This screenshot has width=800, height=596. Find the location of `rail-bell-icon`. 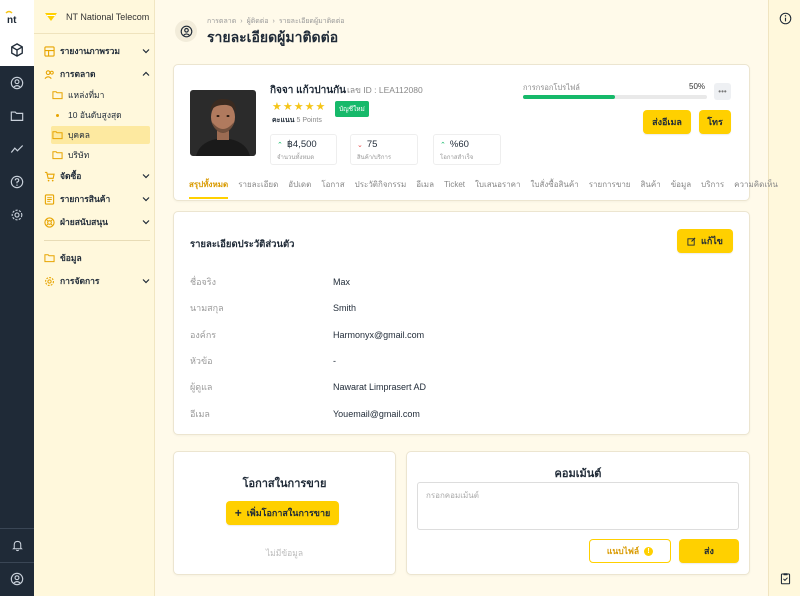

rail-bell-icon is located at coordinates (17, 545).